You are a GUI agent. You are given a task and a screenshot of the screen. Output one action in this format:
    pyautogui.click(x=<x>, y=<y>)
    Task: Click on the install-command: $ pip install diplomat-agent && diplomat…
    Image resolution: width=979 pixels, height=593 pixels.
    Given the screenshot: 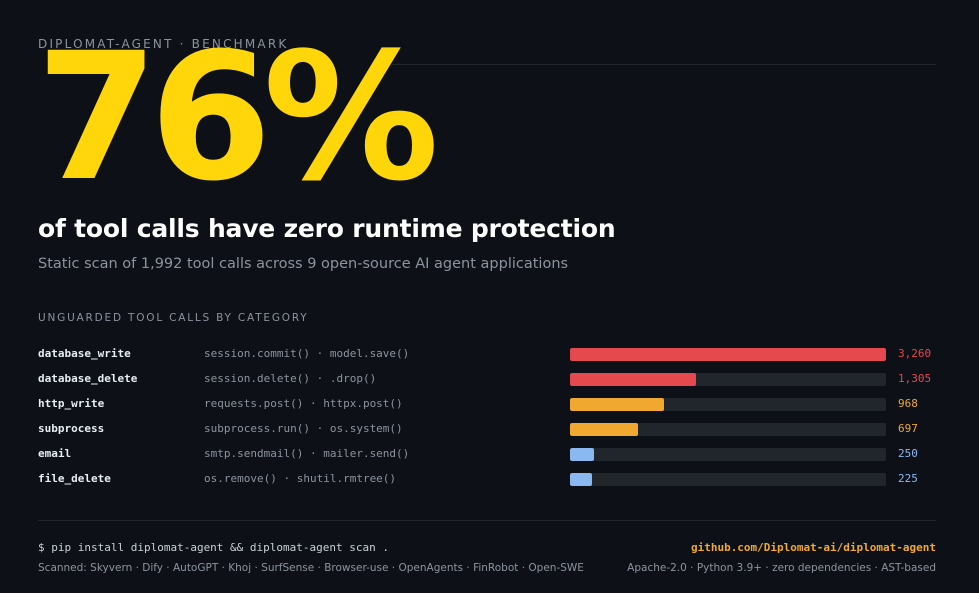 What is the action you would take?
    pyautogui.click(x=213, y=547)
    